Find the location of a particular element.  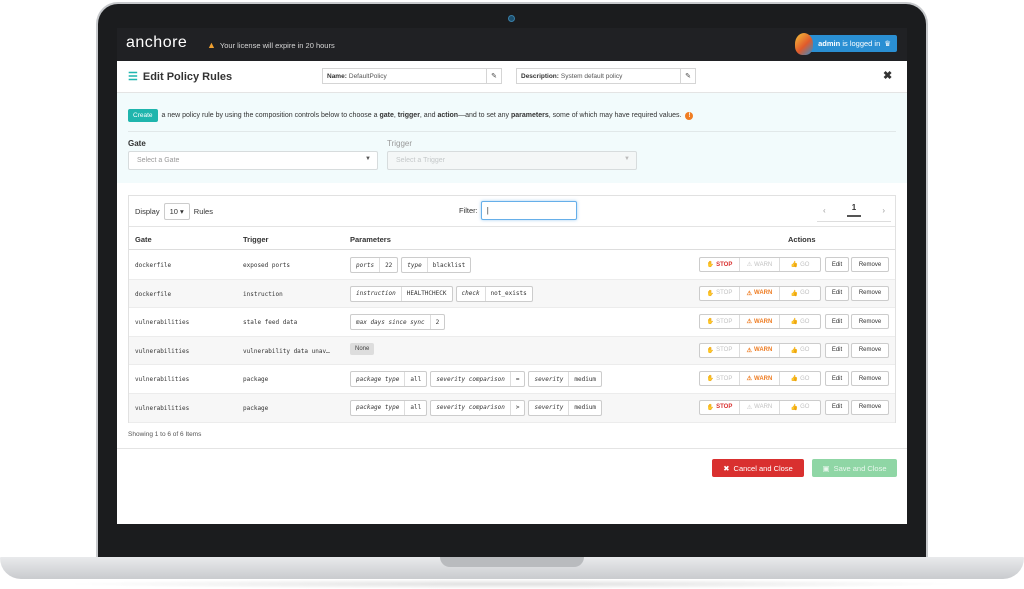

pager-next-icon: › is located at coordinates (883, 210).